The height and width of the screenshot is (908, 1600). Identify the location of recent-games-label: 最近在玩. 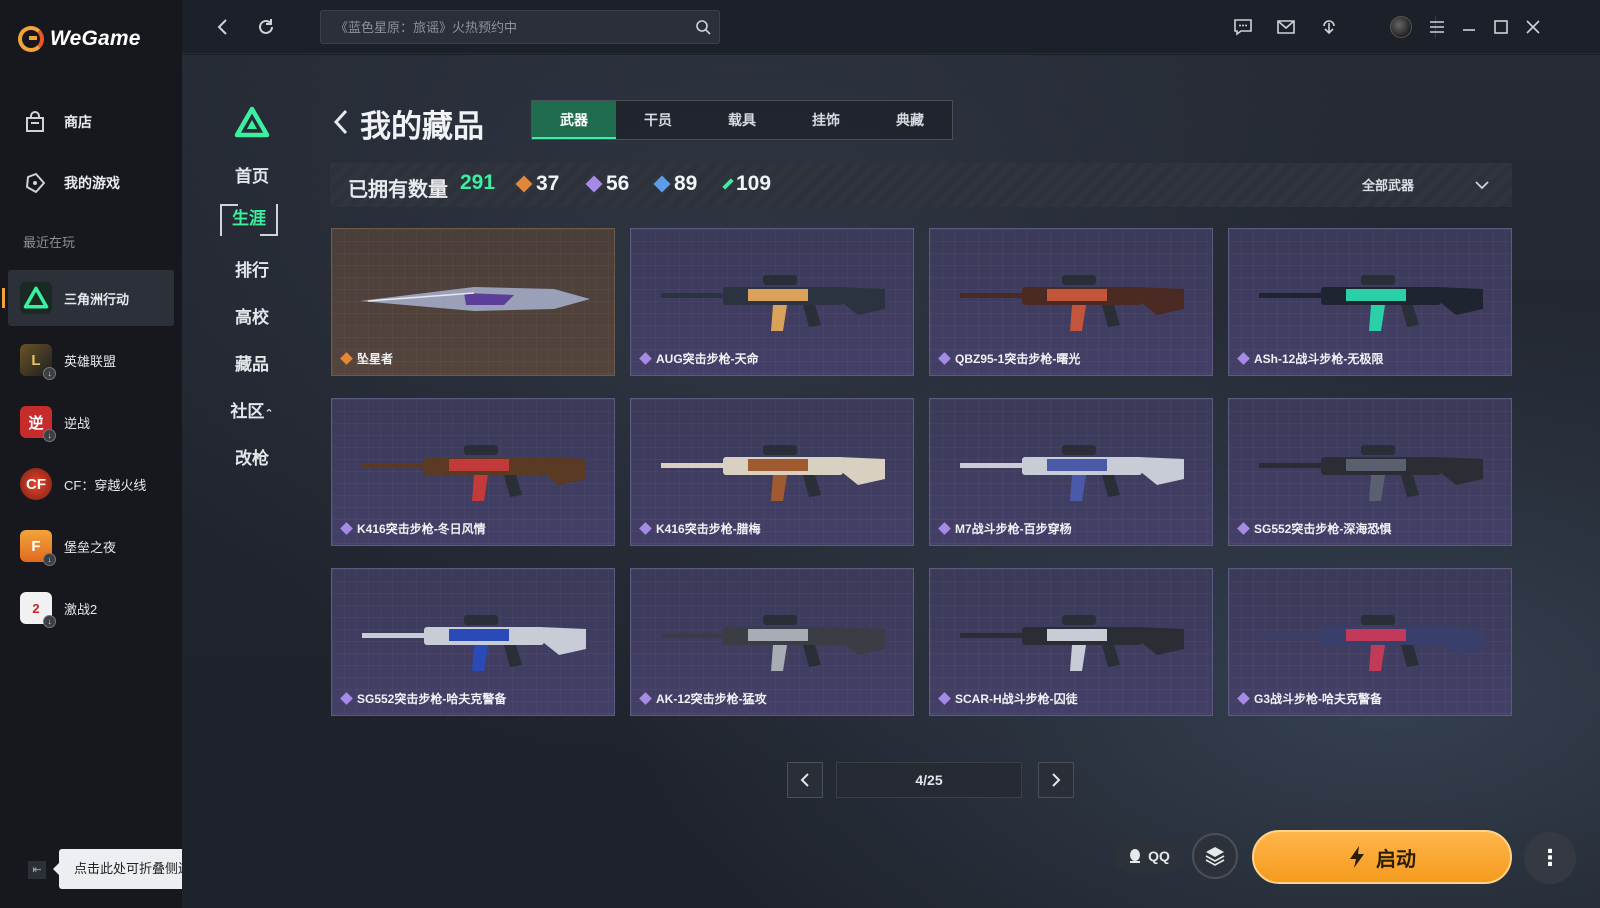
(49, 242).